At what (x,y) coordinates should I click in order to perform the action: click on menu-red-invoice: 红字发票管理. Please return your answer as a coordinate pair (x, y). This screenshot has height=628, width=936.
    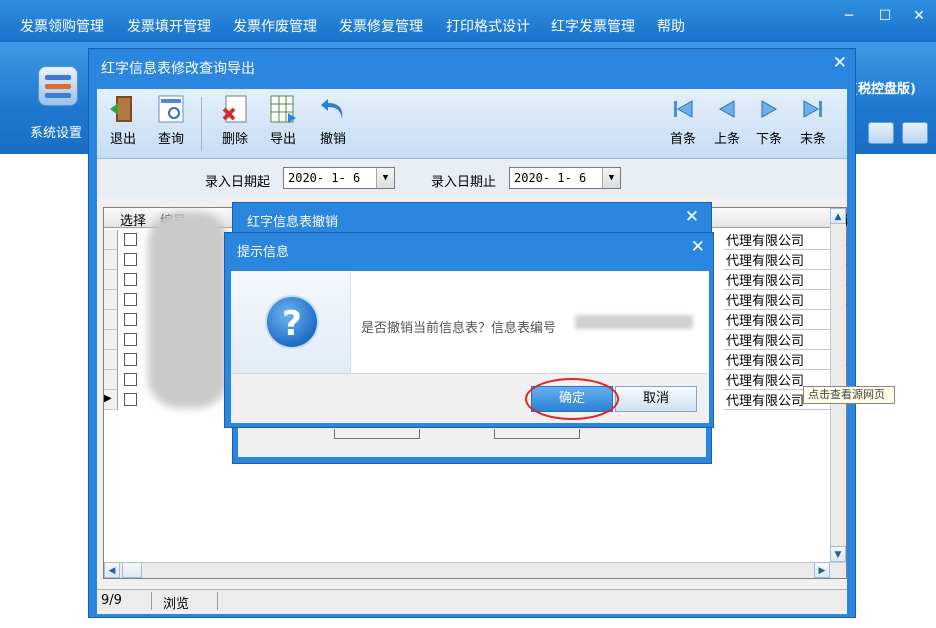
    Looking at the image, I should click on (593, 26).